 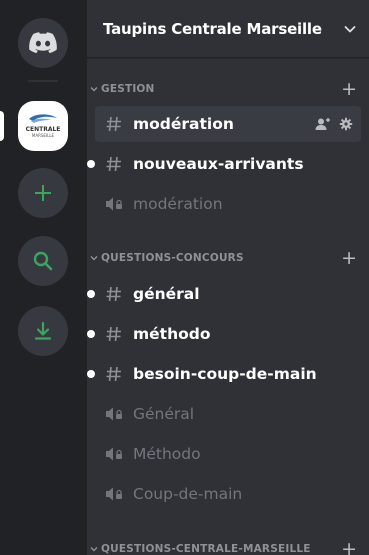 I want to click on server-header: Taupins Centrale Marseille, so click(x=228, y=29).